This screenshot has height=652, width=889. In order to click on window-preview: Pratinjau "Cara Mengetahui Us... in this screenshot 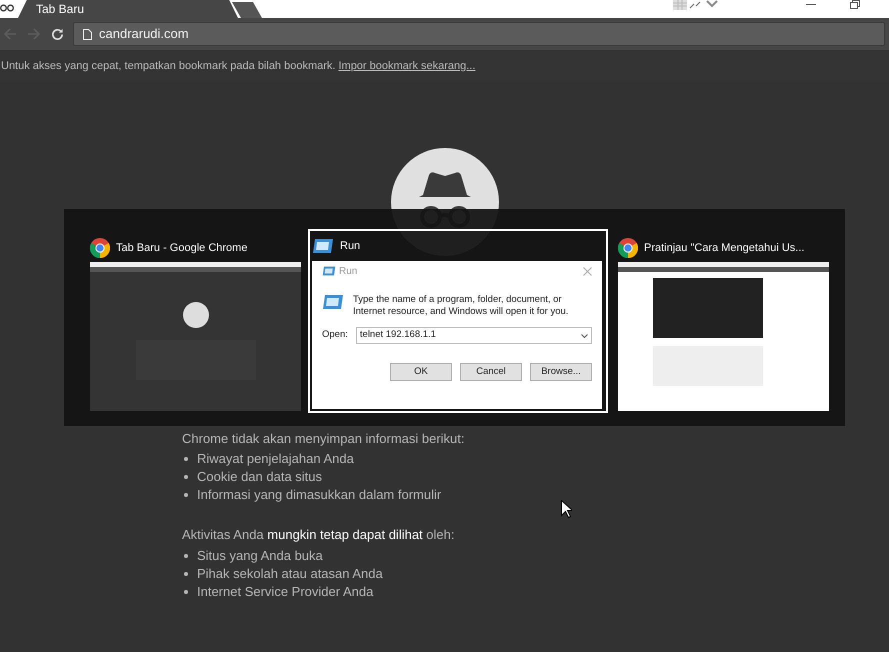, I will do `click(722, 323)`.